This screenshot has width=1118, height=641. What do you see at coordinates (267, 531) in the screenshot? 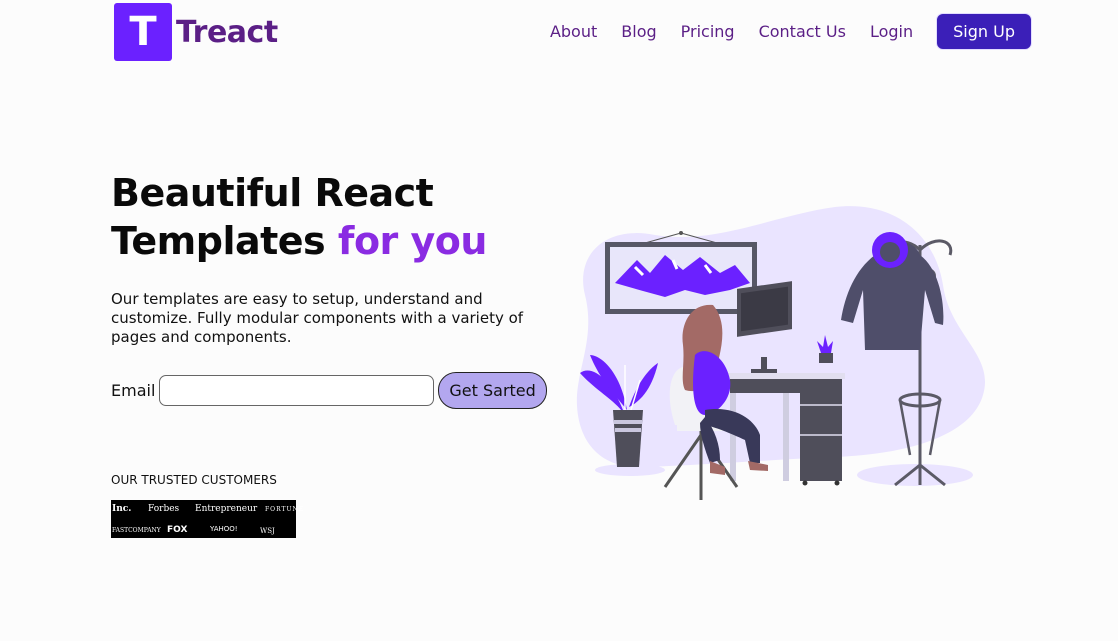
I see `logo-wsj: WSJ` at bounding box center [267, 531].